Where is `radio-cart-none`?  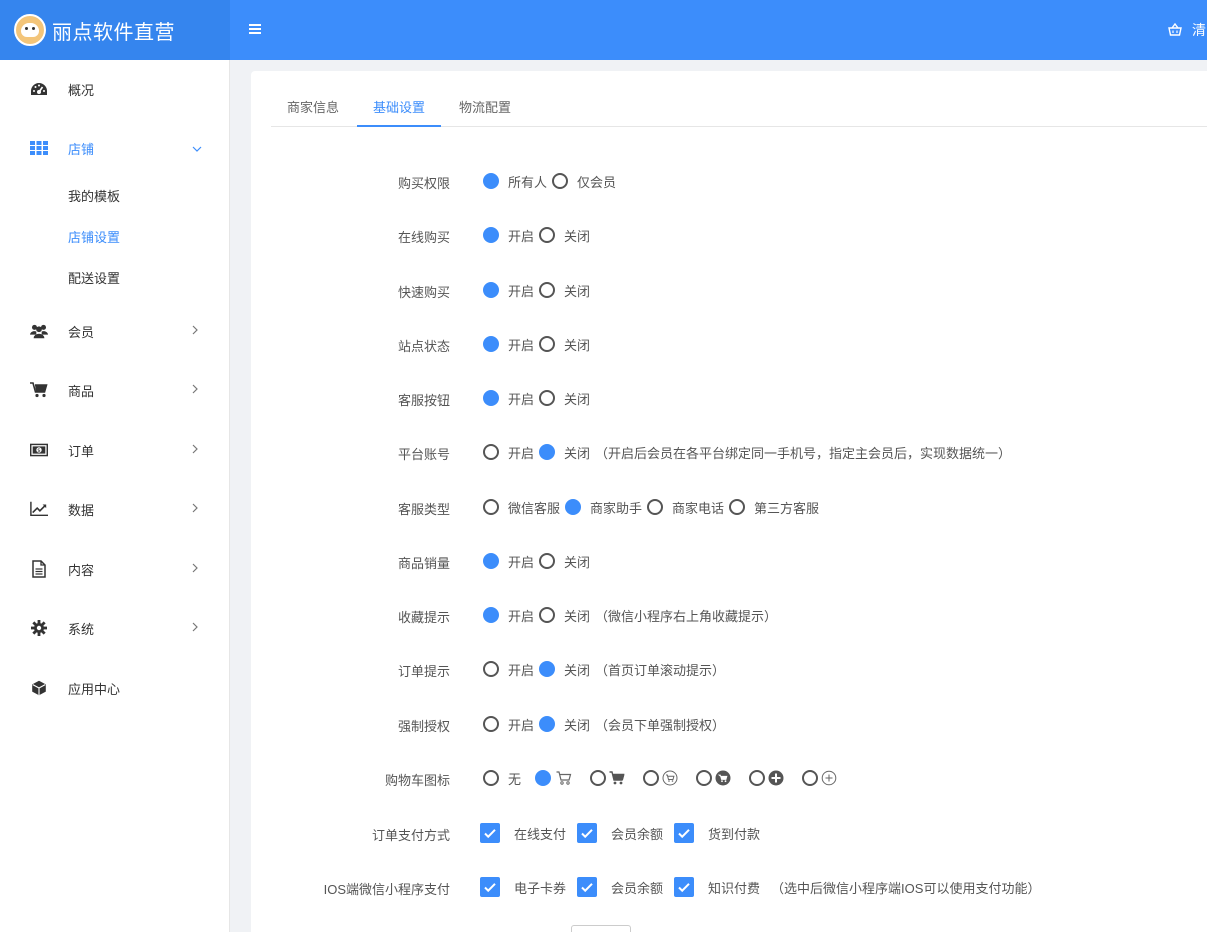 radio-cart-none is located at coordinates (491, 778).